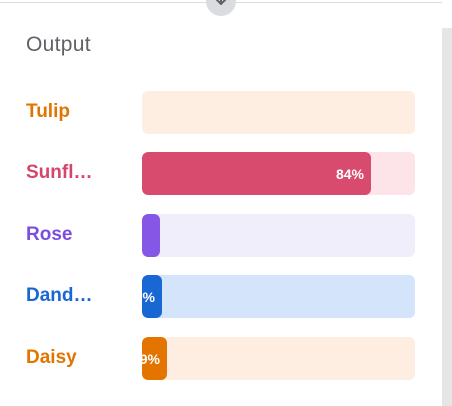 This screenshot has width=452, height=406. What do you see at coordinates (58, 44) in the screenshot?
I see `panel-title: Output` at bounding box center [58, 44].